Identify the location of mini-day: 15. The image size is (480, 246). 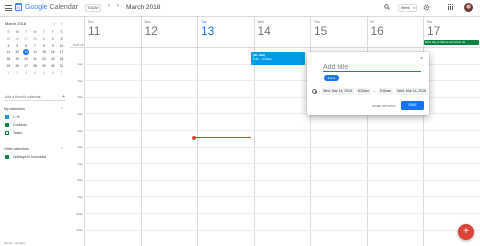
(43, 52).